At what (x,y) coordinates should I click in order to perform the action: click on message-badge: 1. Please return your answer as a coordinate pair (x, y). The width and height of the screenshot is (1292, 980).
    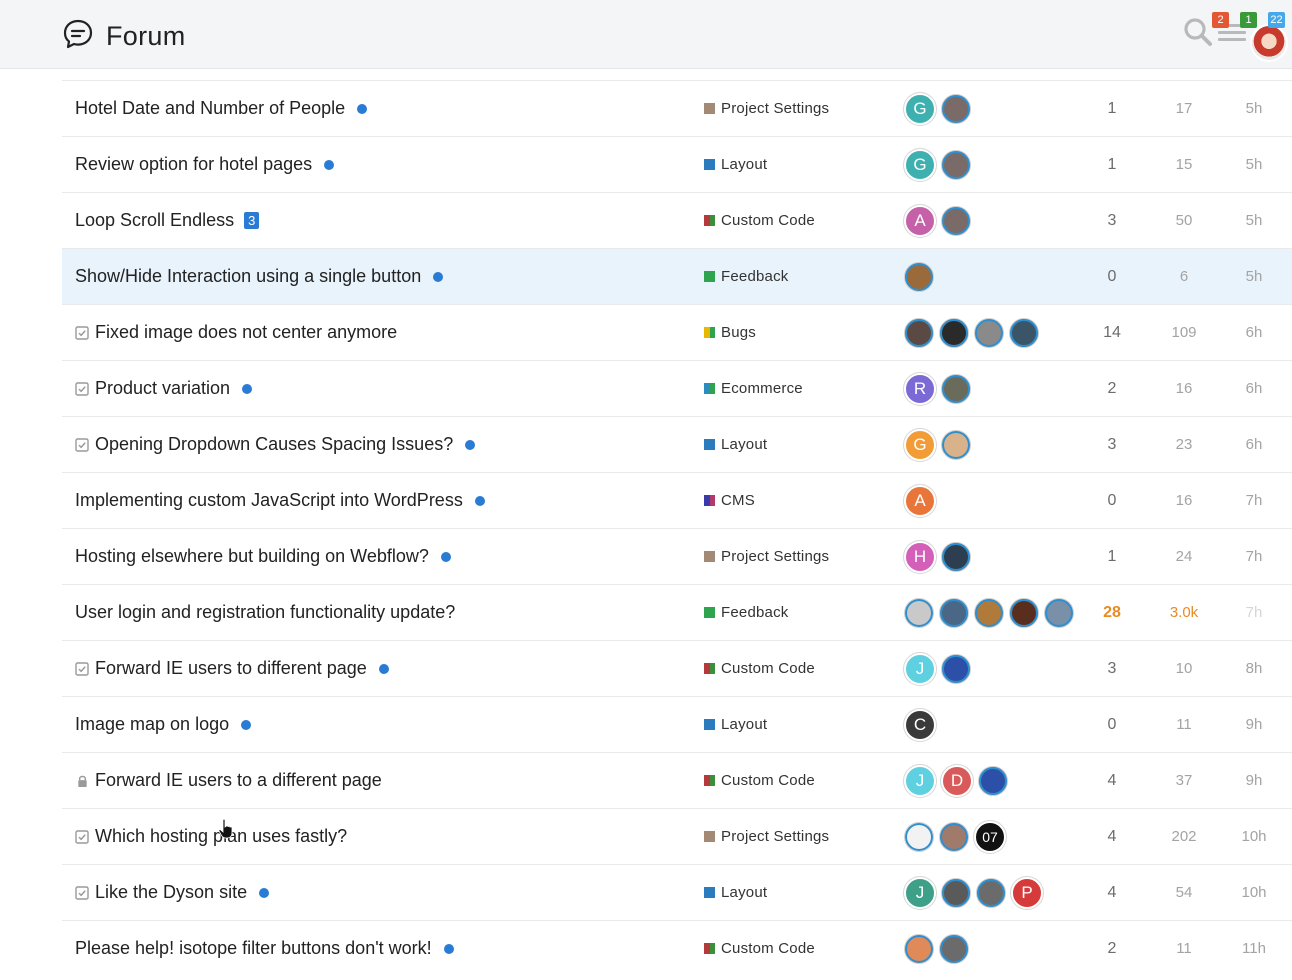
    Looking at the image, I should click on (1248, 20).